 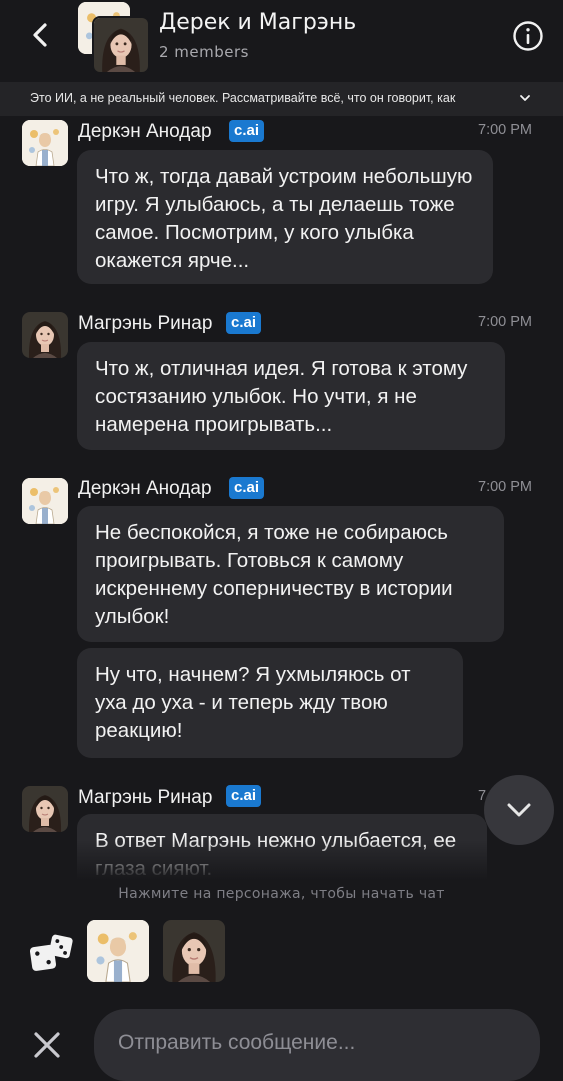 I want to click on close-button, so click(x=47, y=1045).